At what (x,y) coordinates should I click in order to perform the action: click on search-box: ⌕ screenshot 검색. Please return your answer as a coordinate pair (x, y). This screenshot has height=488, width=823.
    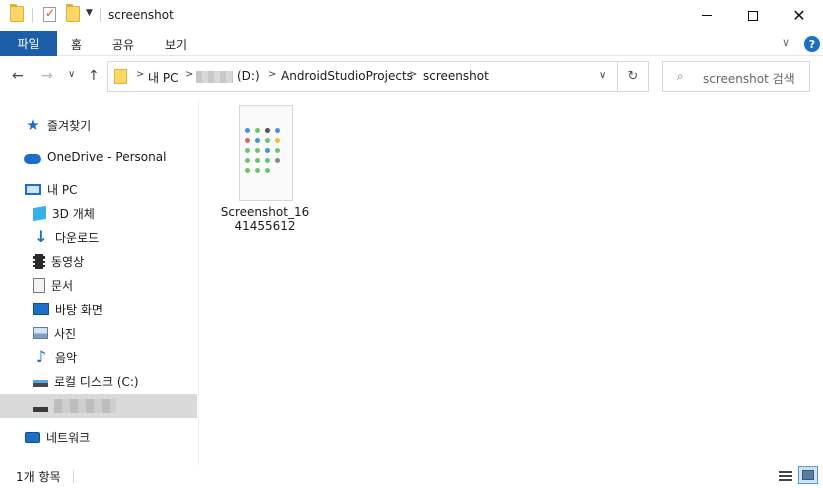
    Looking at the image, I should click on (736, 76).